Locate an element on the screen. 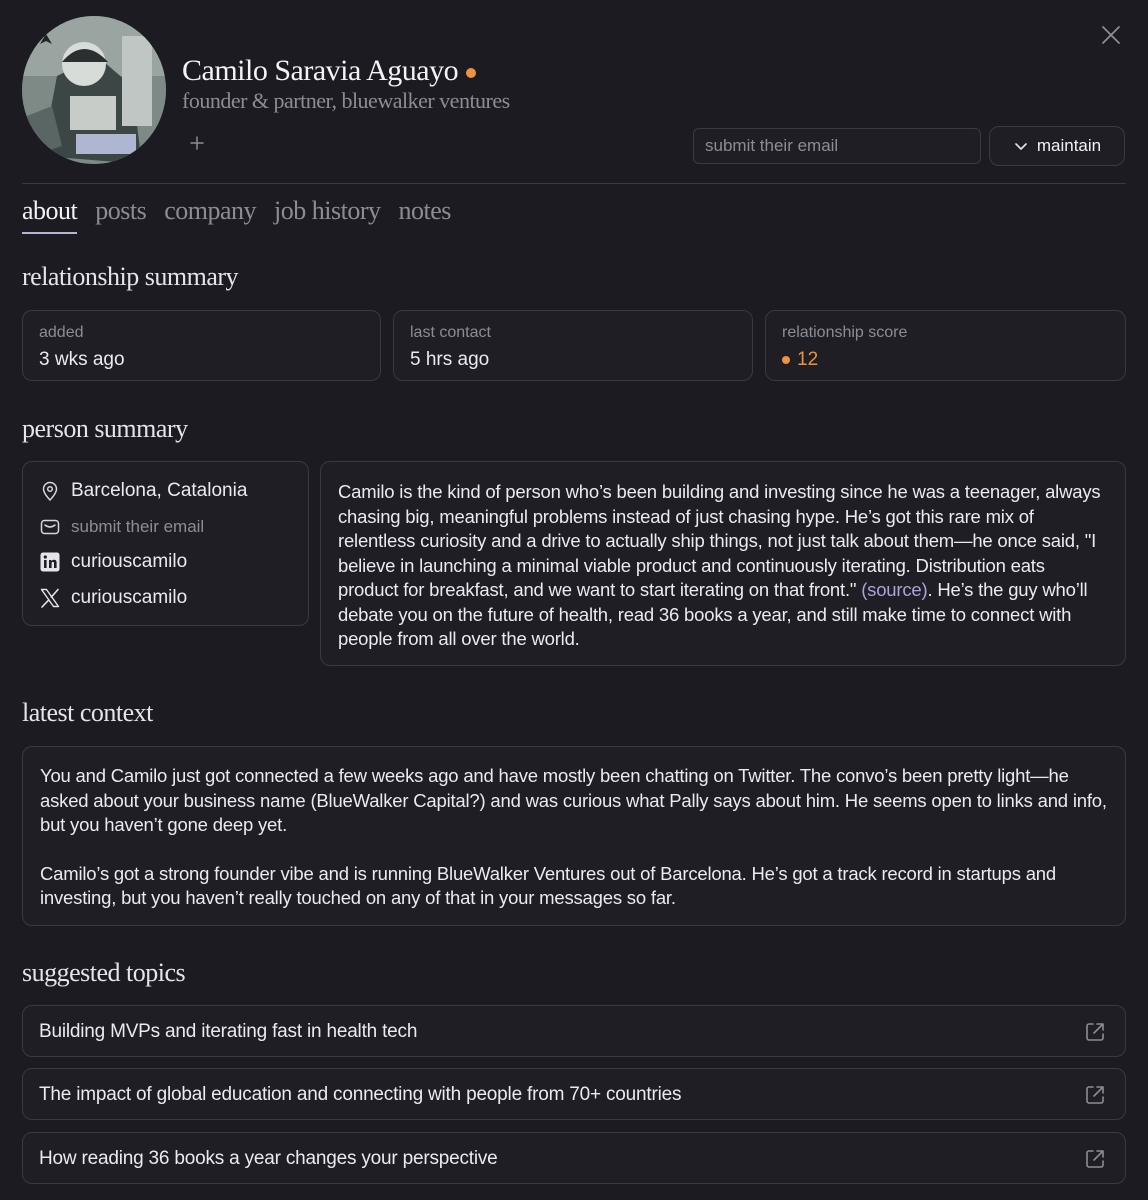  location-row: Barcelona, Catalonia is located at coordinates (143, 491).